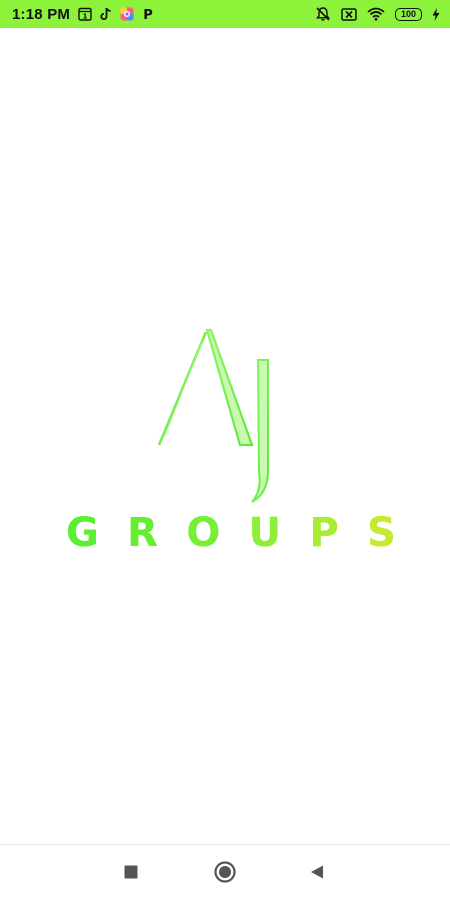 Image resolution: width=450 pixels, height=900 pixels. I want to click on battery-level: 100, so click(408, 14).